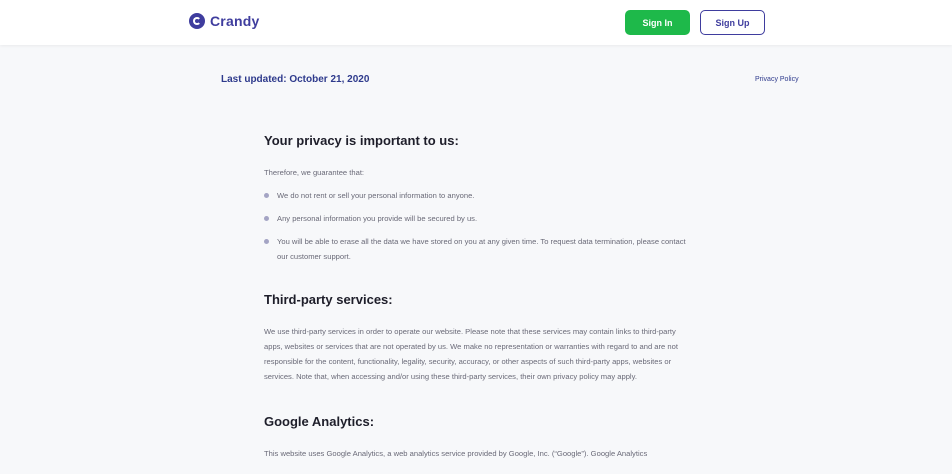 Image resolution: width=952 pixels, height=474 pixels. I want to click on top-header: Crandy Sign In Sign Up, so click(476, 22).